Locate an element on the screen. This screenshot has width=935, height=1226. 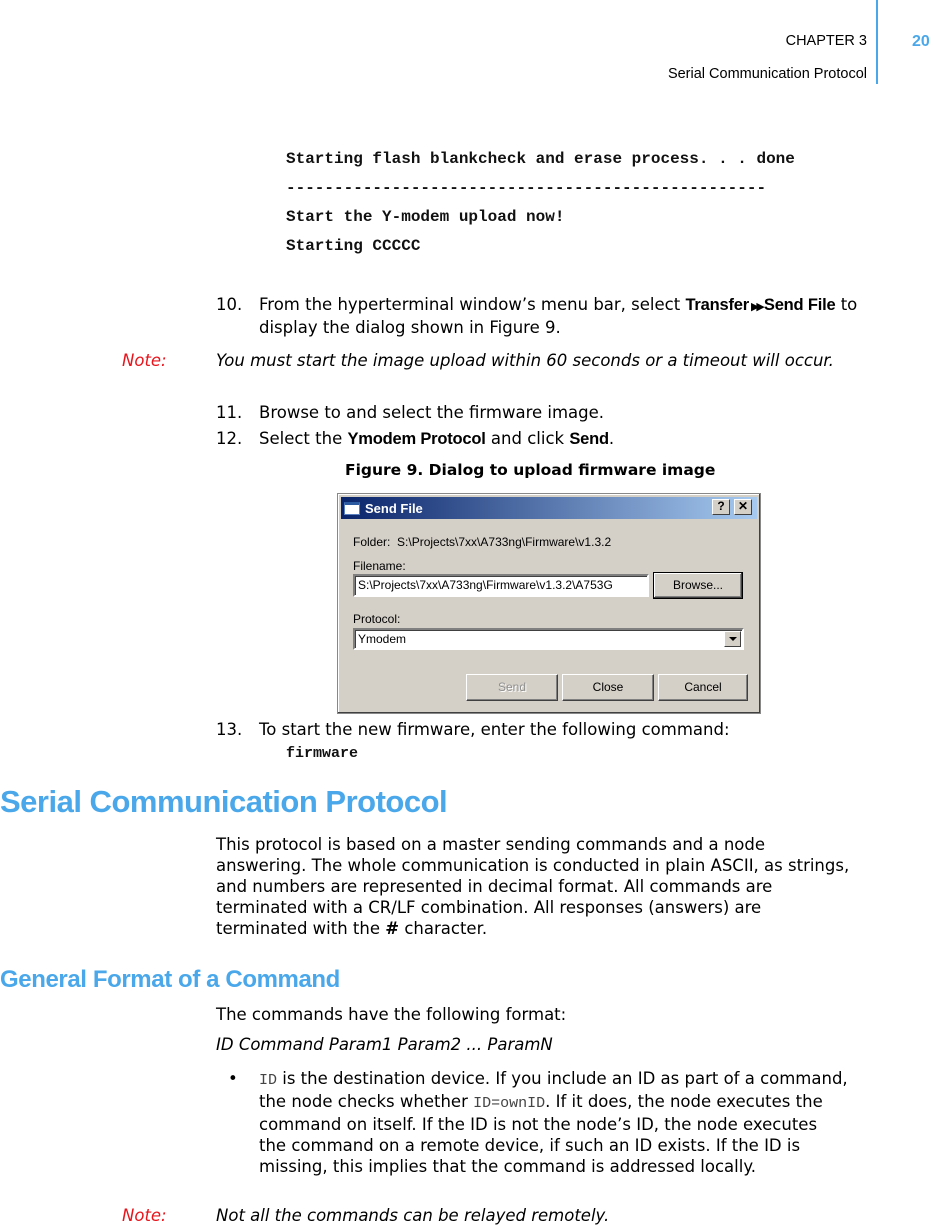
help-icon: ? is located at coordinates (721, 506).